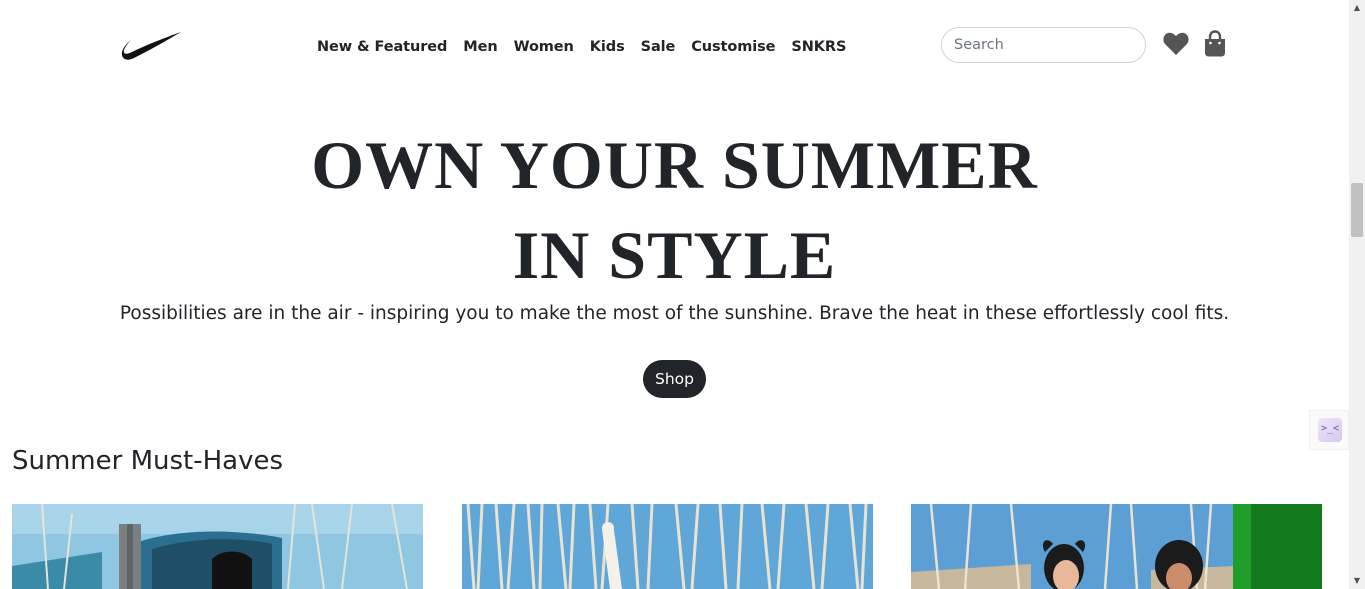  Describe the element at coordinates (607, 47) in the screenshot. I see `nav-kids: Kids` at that location.